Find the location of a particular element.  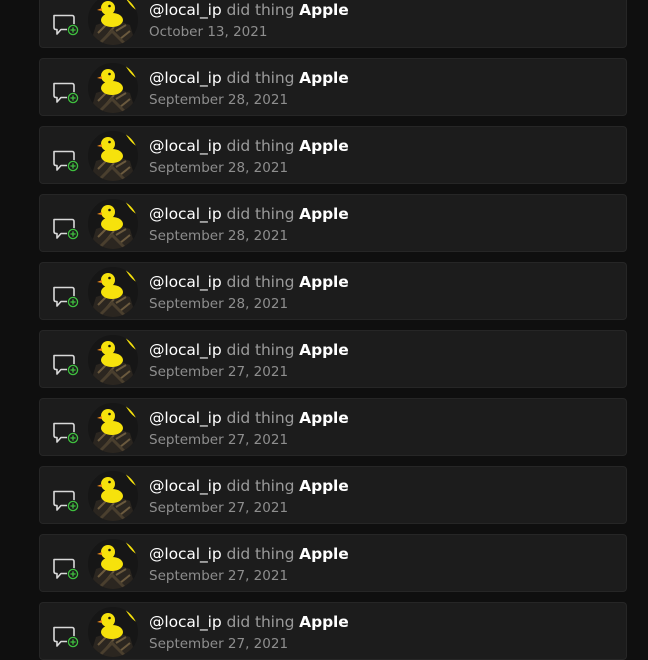

activity-date: October 13, 2021 is located at coordinates (208, 32).